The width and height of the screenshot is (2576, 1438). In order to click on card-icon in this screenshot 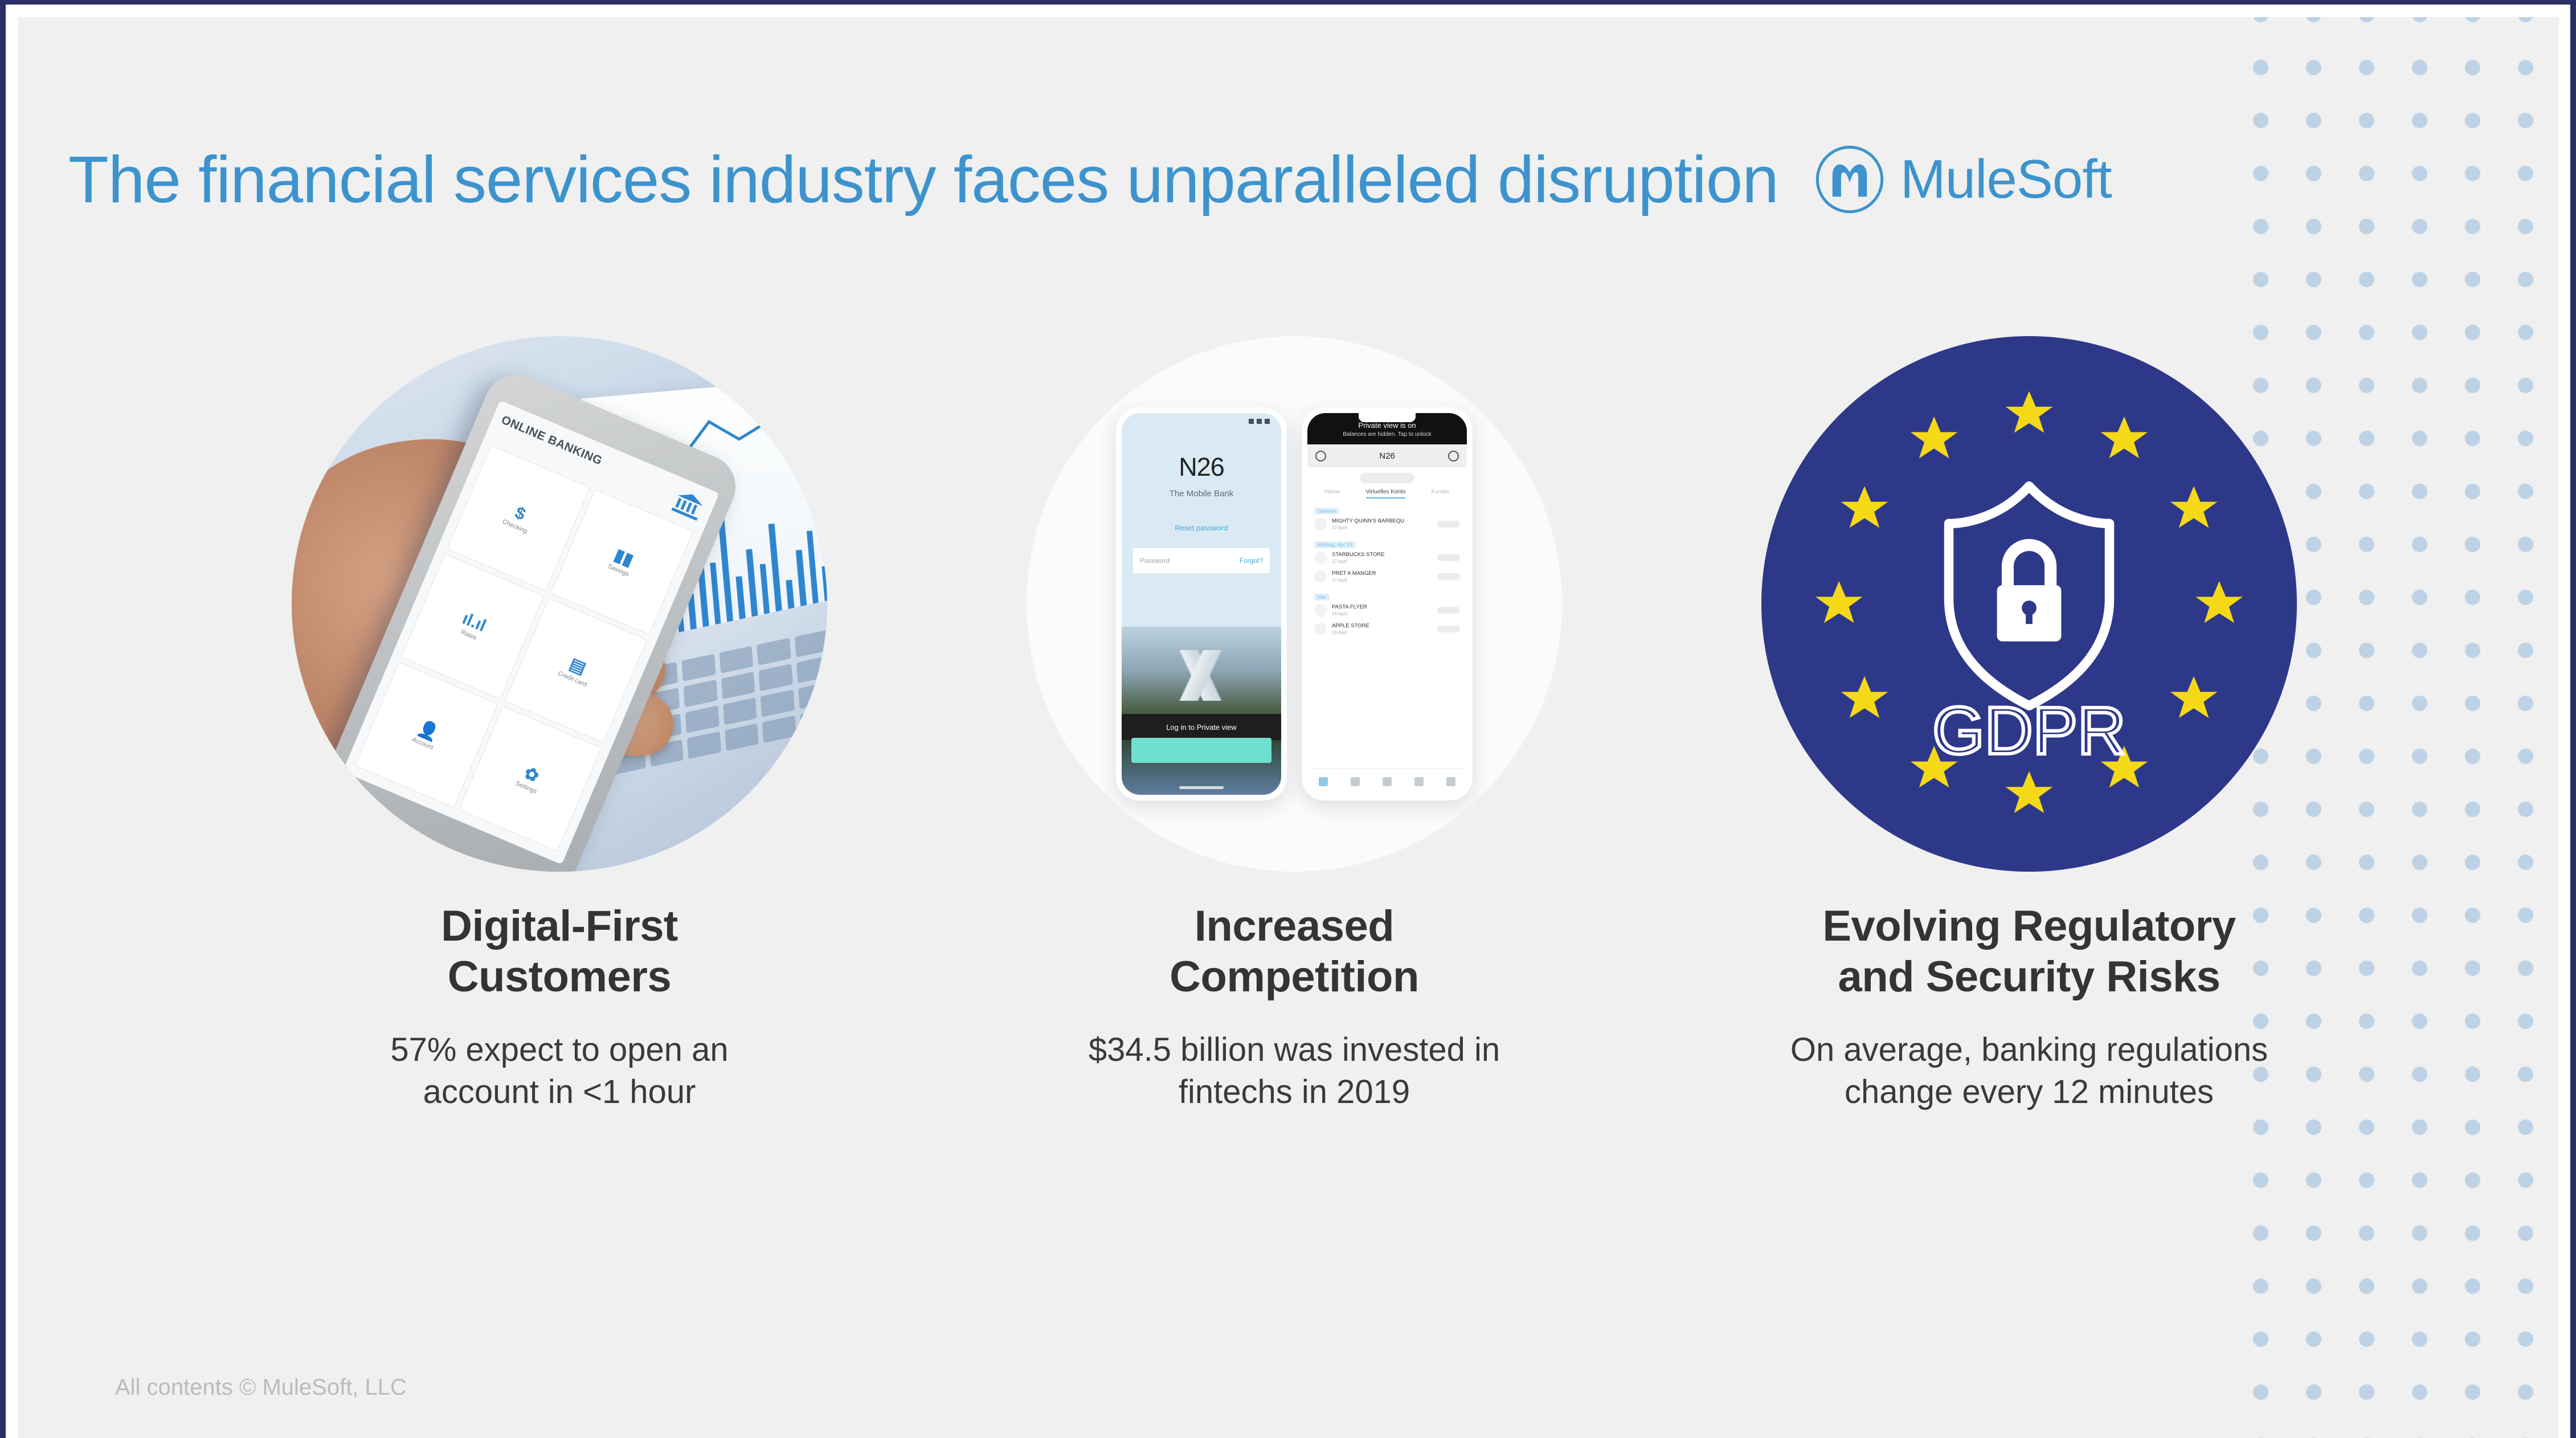, I will do `click(1323, 781)`.